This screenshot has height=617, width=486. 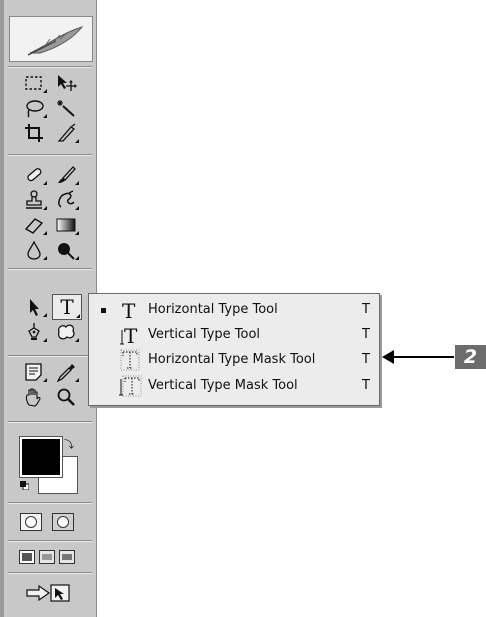 I want to click on standard-mode-button, so click(x=31, y=522).